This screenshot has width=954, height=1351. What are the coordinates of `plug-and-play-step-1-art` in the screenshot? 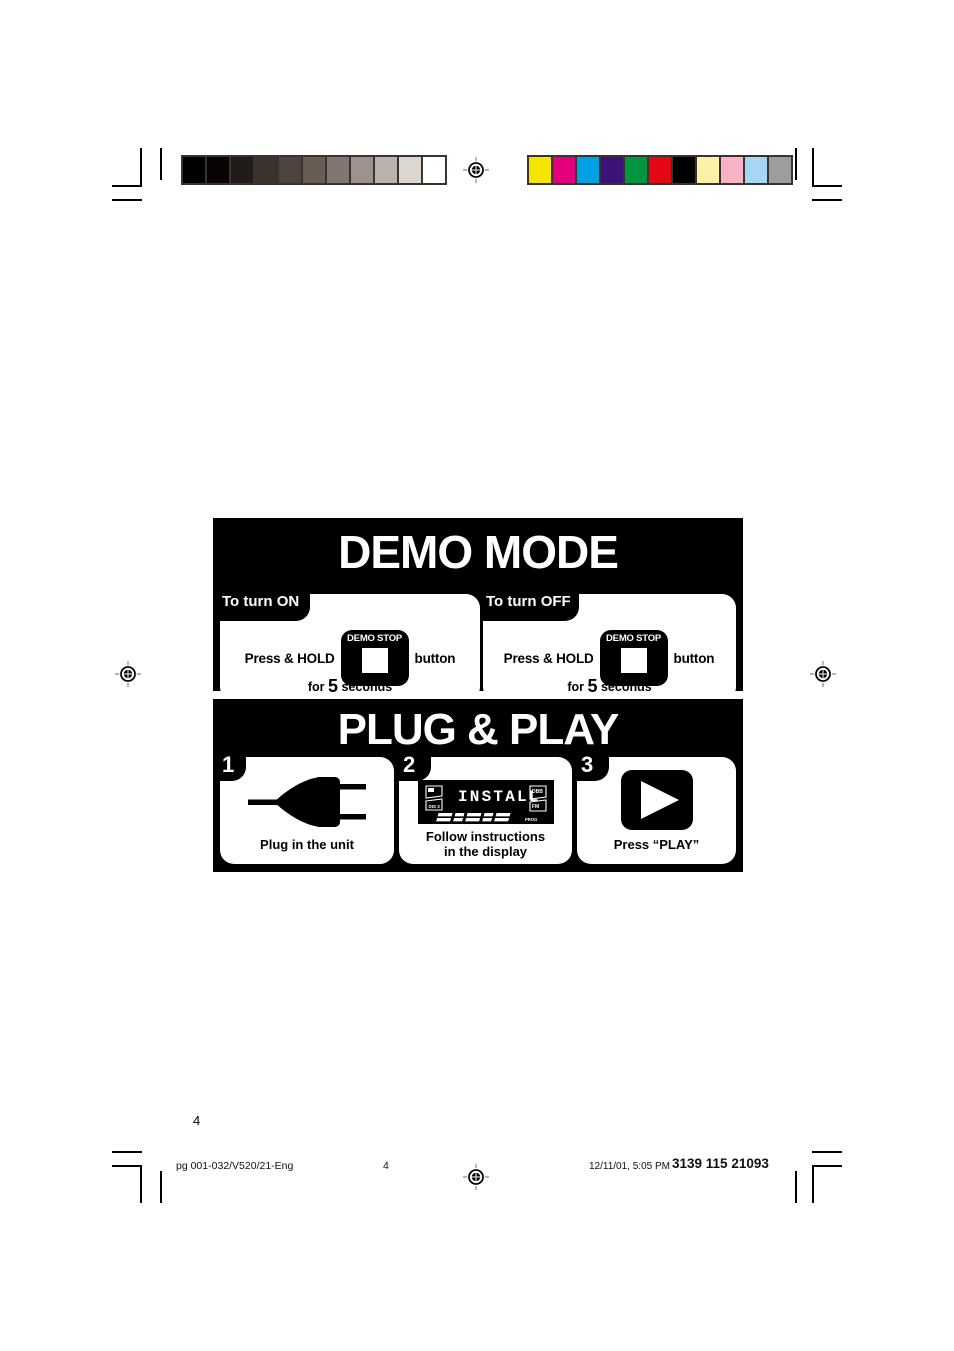 It's located at (307, 804).